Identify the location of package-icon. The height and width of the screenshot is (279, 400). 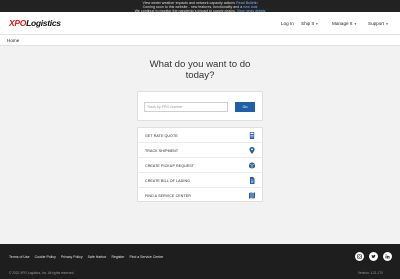
(252, 165).